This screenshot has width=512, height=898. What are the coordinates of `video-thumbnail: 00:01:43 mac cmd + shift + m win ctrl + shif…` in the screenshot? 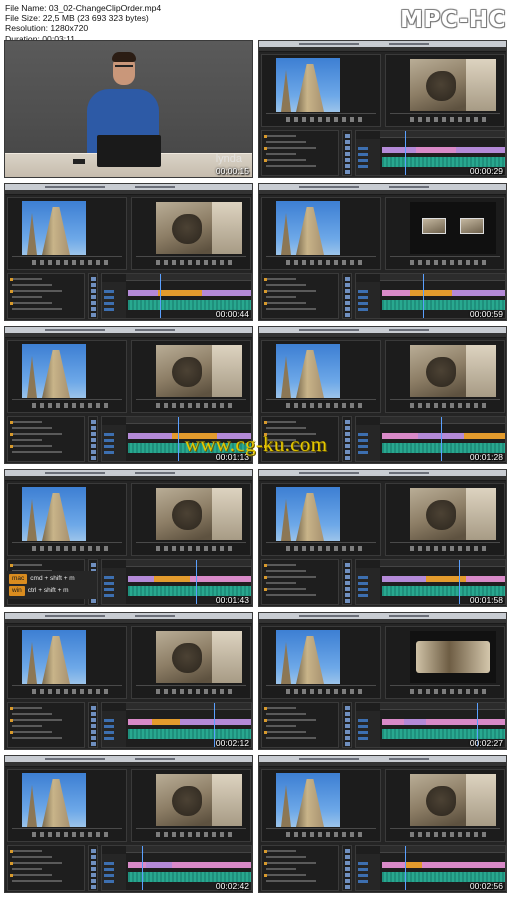 It's located at (128, 538).